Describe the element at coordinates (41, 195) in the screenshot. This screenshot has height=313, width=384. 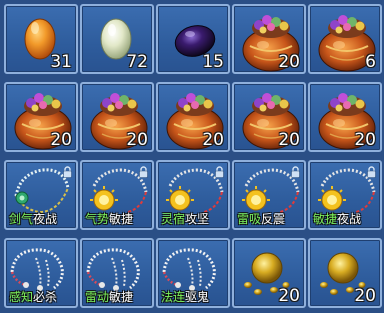
I see `inventory-slot: 剑气夜战` at that location.